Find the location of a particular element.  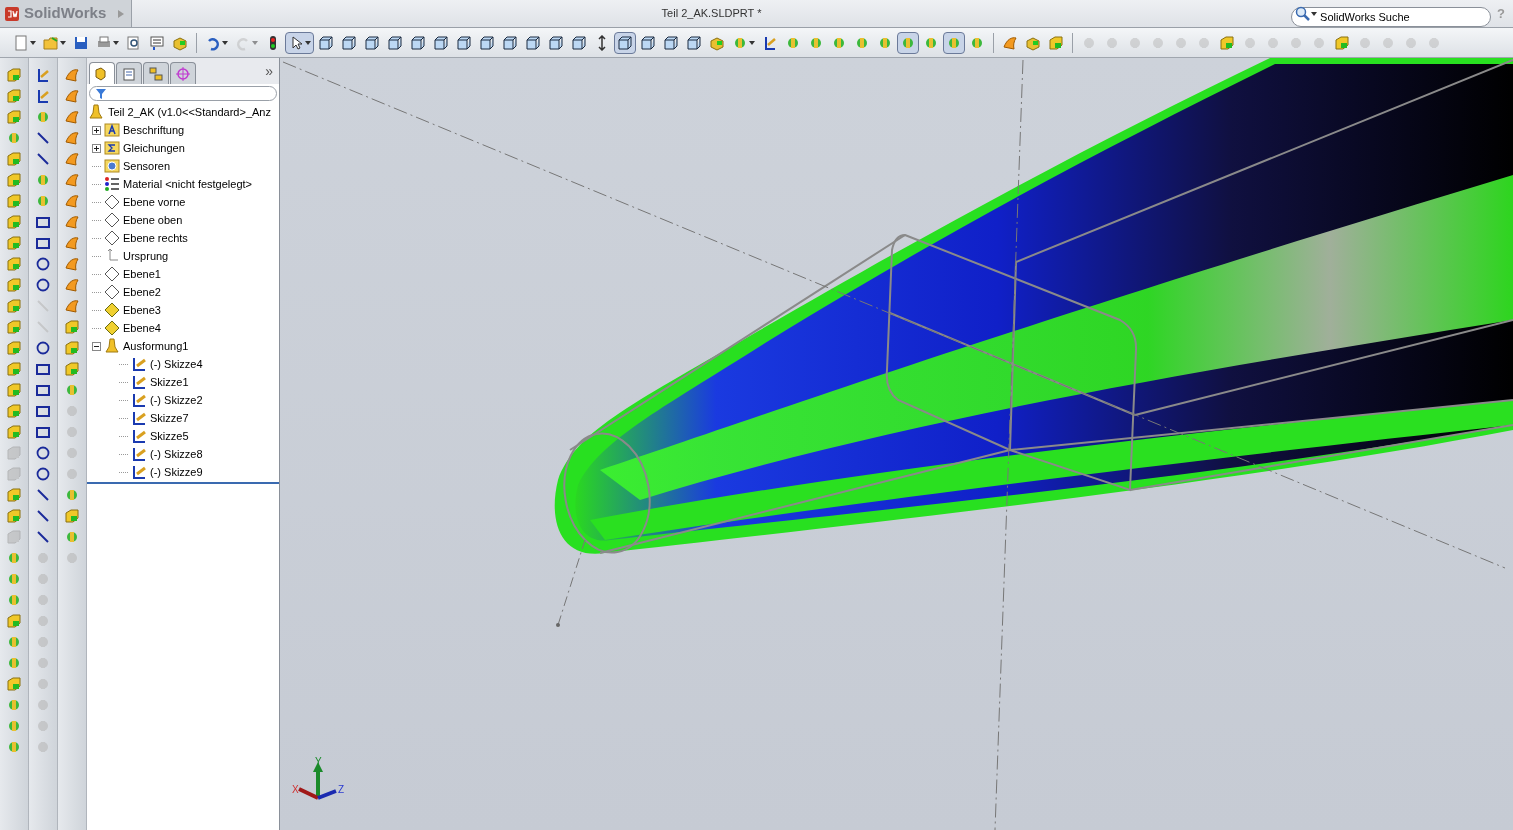

config-tab-icon is located at coordinates (156, 73).